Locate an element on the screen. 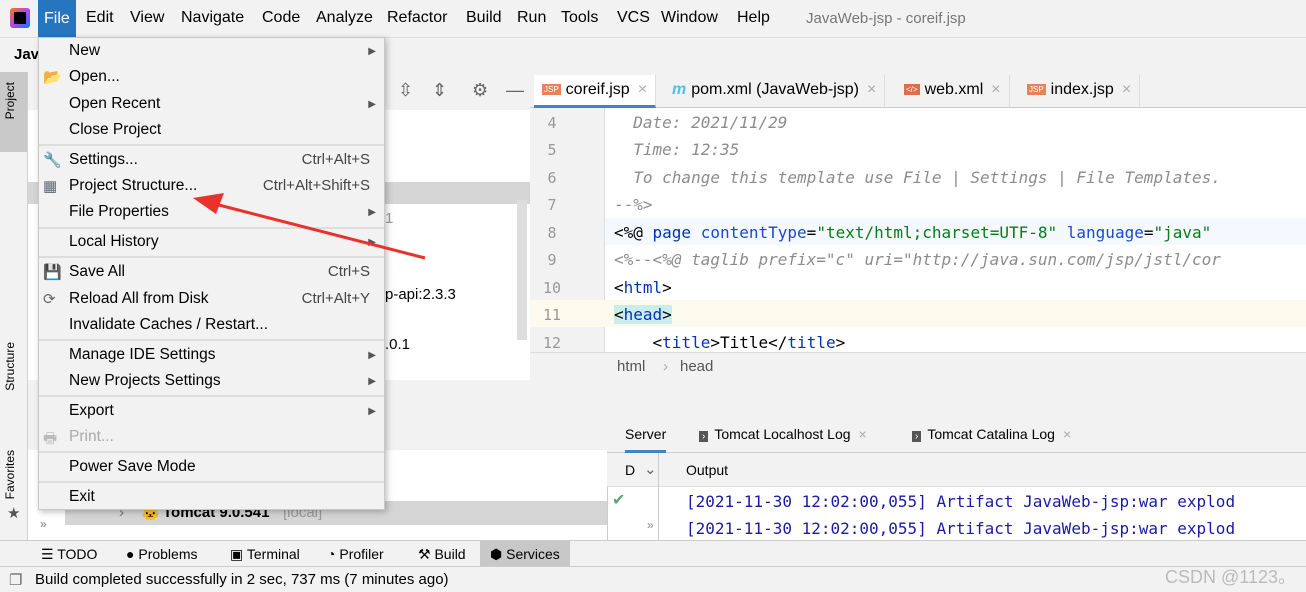 The height and width of the screenshot is (592, 1306). menu-window: Window is located at coordinates (689, 18).